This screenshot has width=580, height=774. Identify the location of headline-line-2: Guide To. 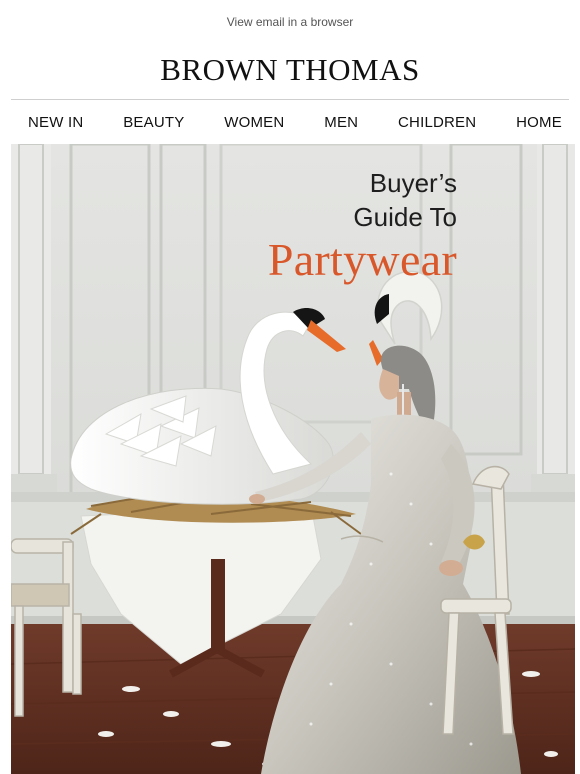
(405, 217).